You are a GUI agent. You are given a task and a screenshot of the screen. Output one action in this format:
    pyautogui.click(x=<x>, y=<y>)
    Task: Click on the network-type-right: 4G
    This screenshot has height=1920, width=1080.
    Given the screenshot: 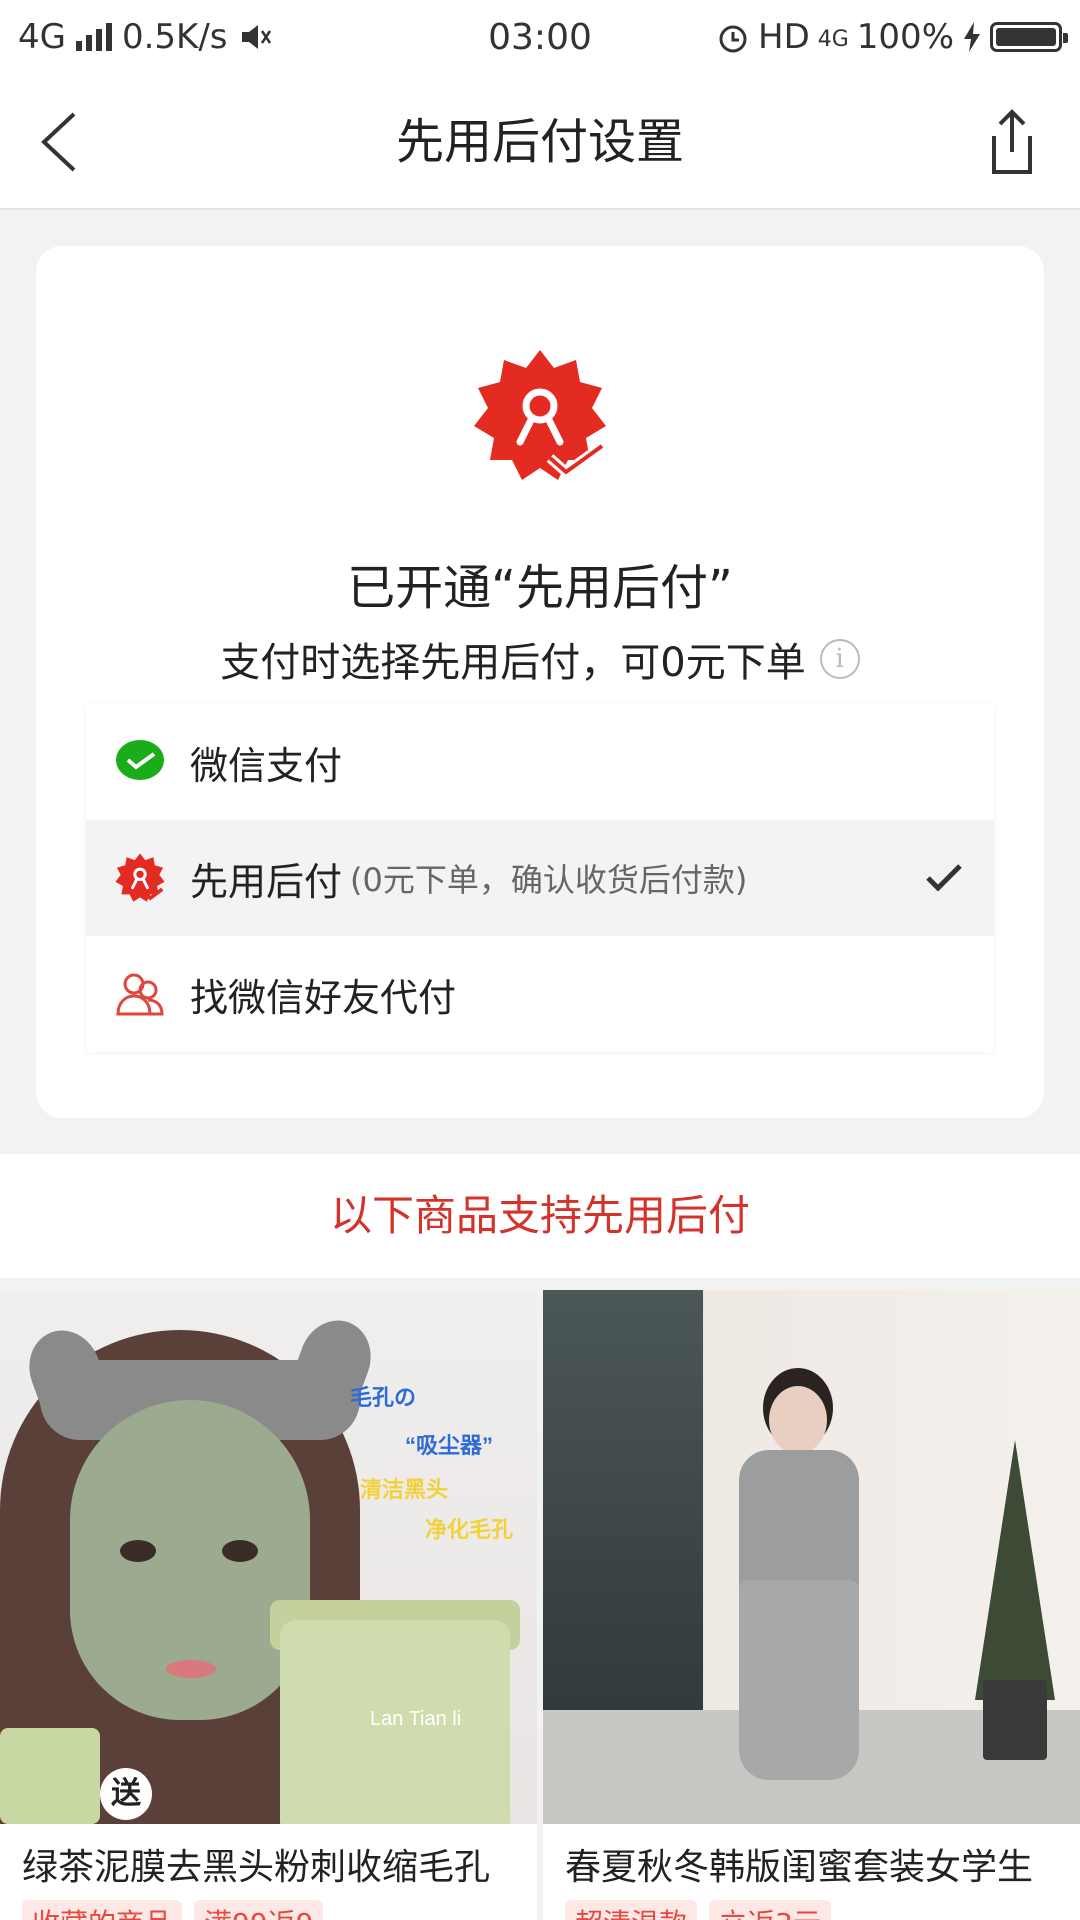 What is the action you would take?
    pyautogui.click(x=833, y=39)
    